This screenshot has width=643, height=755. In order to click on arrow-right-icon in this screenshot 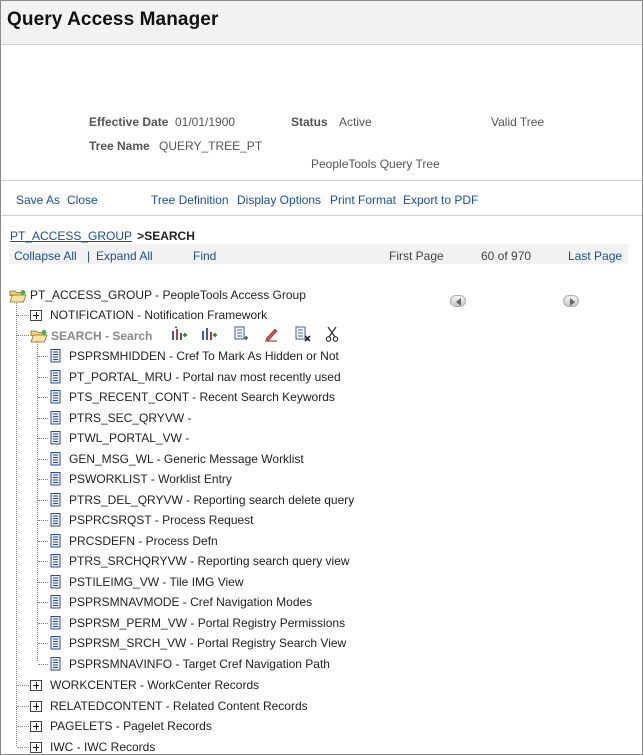, I will do `click(573, 301)`.